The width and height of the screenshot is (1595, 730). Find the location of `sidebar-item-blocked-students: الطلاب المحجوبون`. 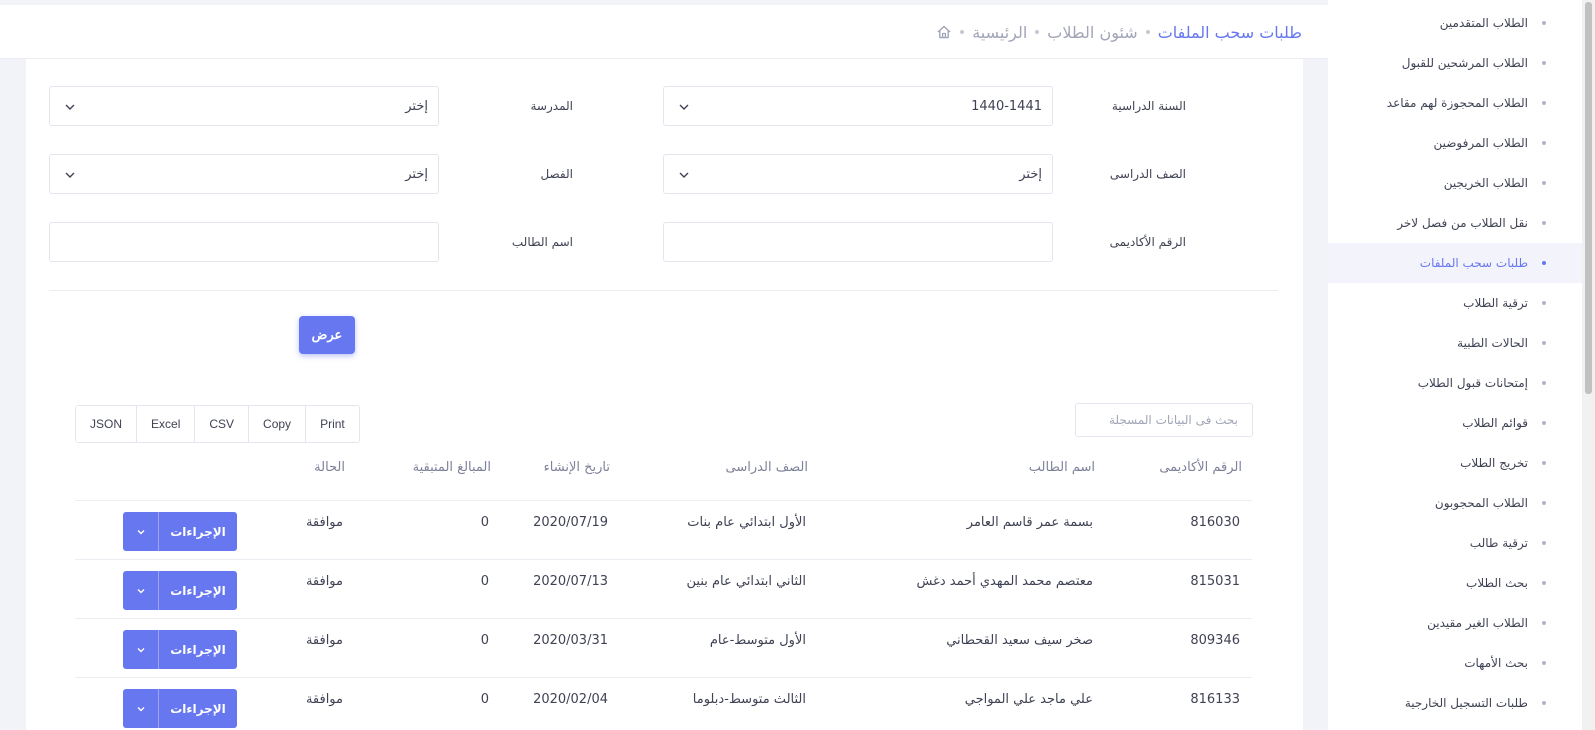

sidebar-item-blocked-students: الطلاب المحجوبون is located at coordinates (1455, 503).